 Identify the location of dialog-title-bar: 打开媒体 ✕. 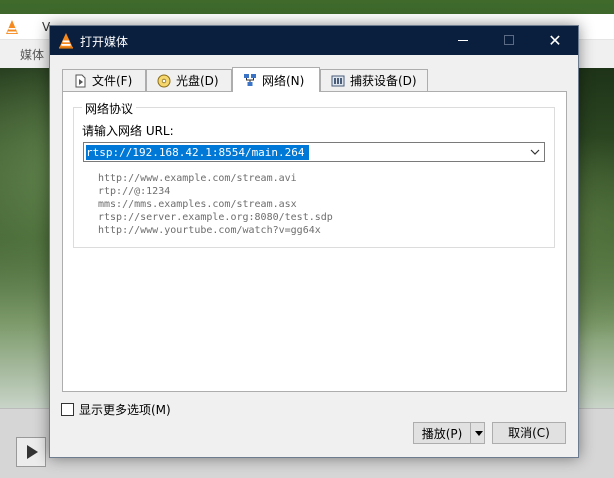
(314, 40).